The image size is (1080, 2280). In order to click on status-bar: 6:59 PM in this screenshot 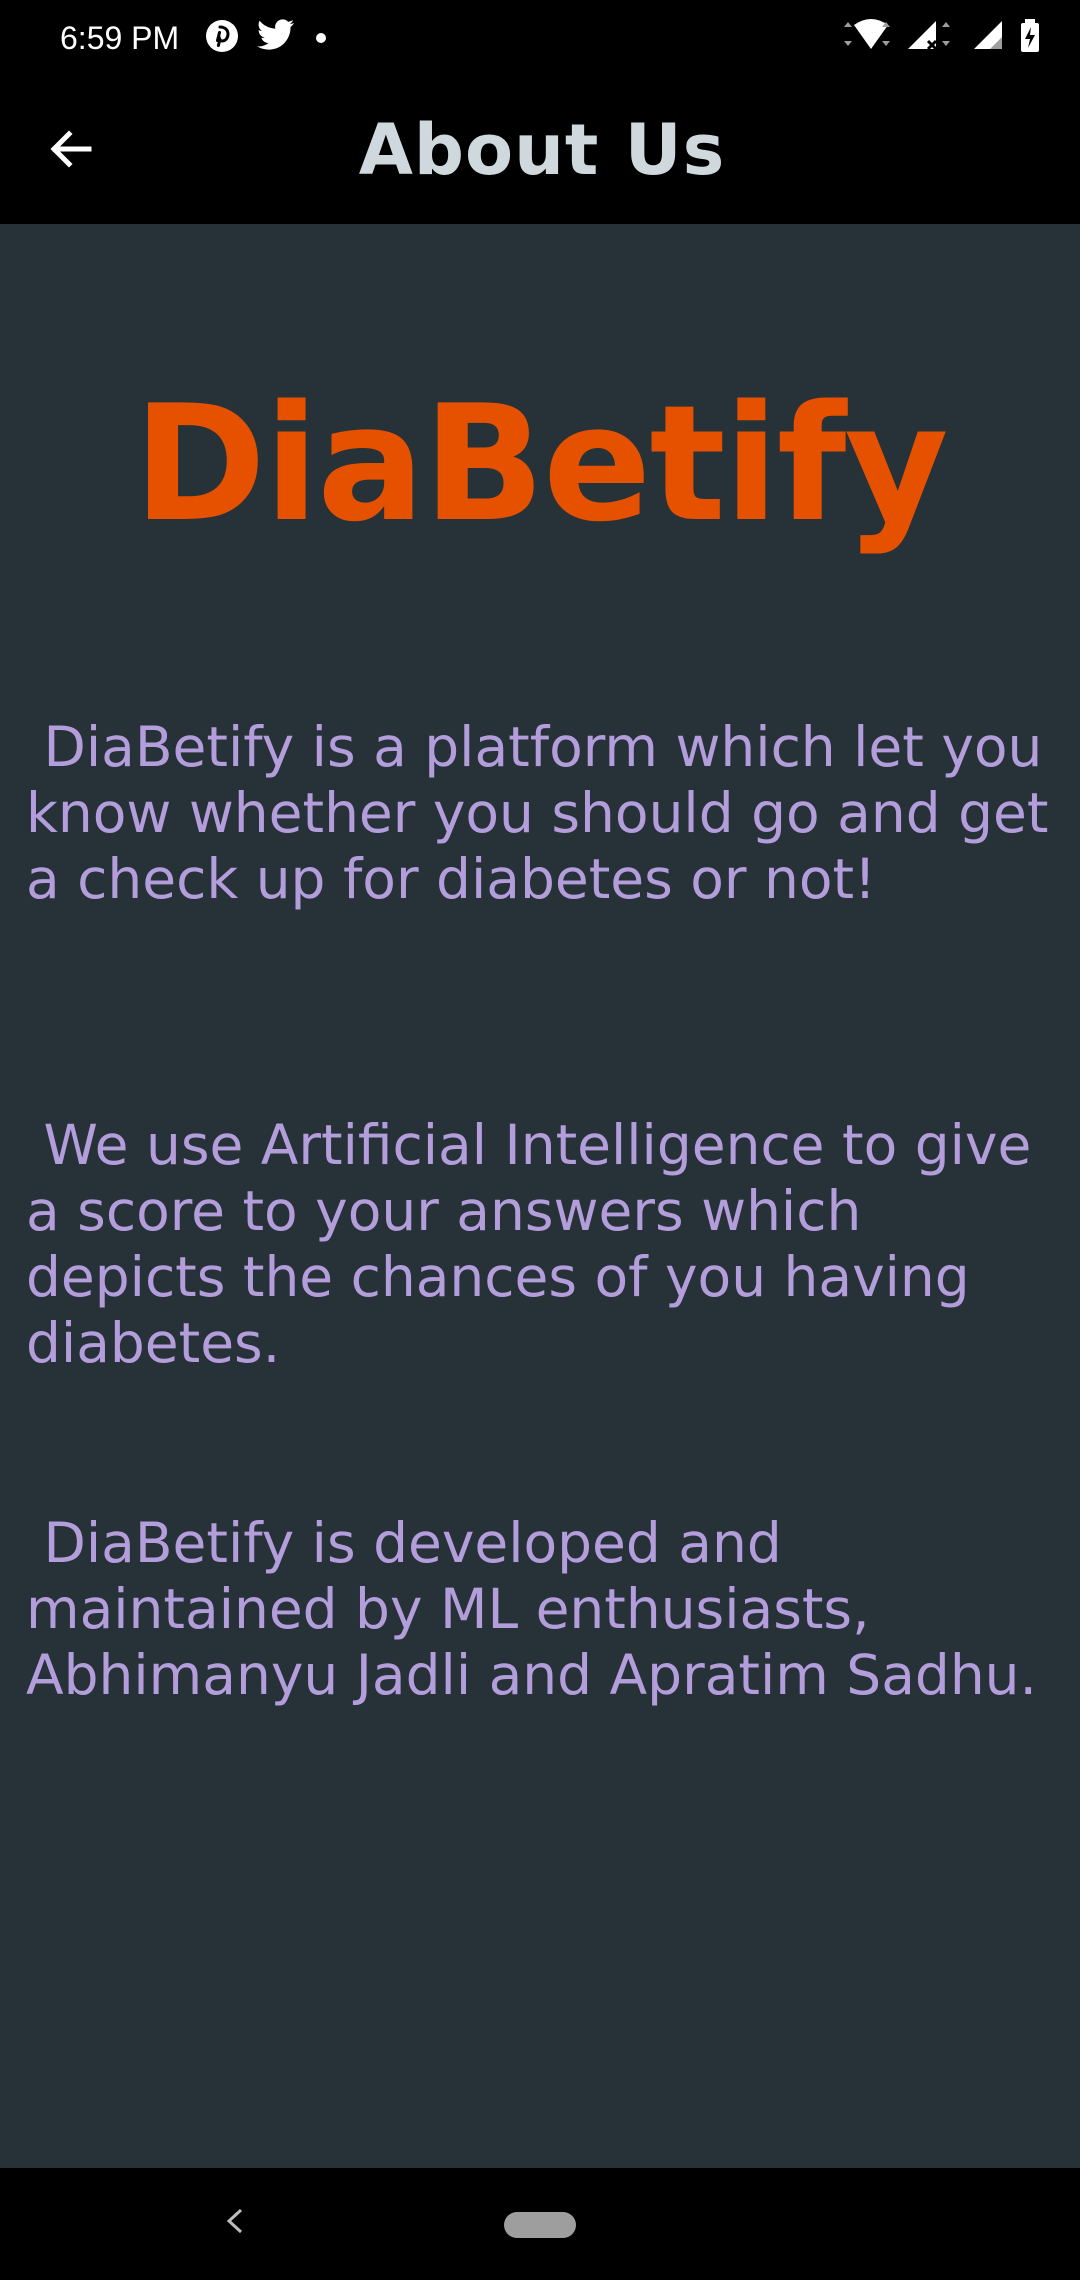, I will do `click(540, 38)`.